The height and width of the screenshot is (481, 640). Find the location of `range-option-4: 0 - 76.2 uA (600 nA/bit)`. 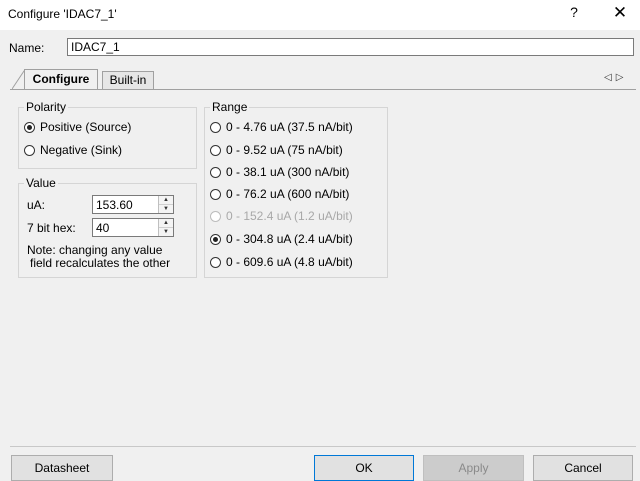

range-option-4: 0 - 76.2 uA (600 nA/bit) is located at coordinates (279, 194).